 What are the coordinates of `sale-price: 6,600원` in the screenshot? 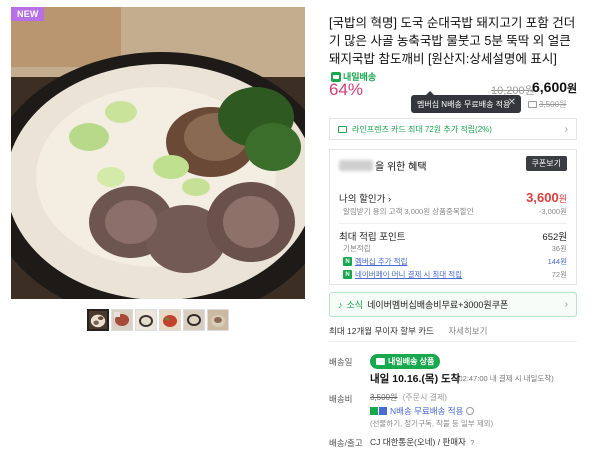 It's located at (554, 87).